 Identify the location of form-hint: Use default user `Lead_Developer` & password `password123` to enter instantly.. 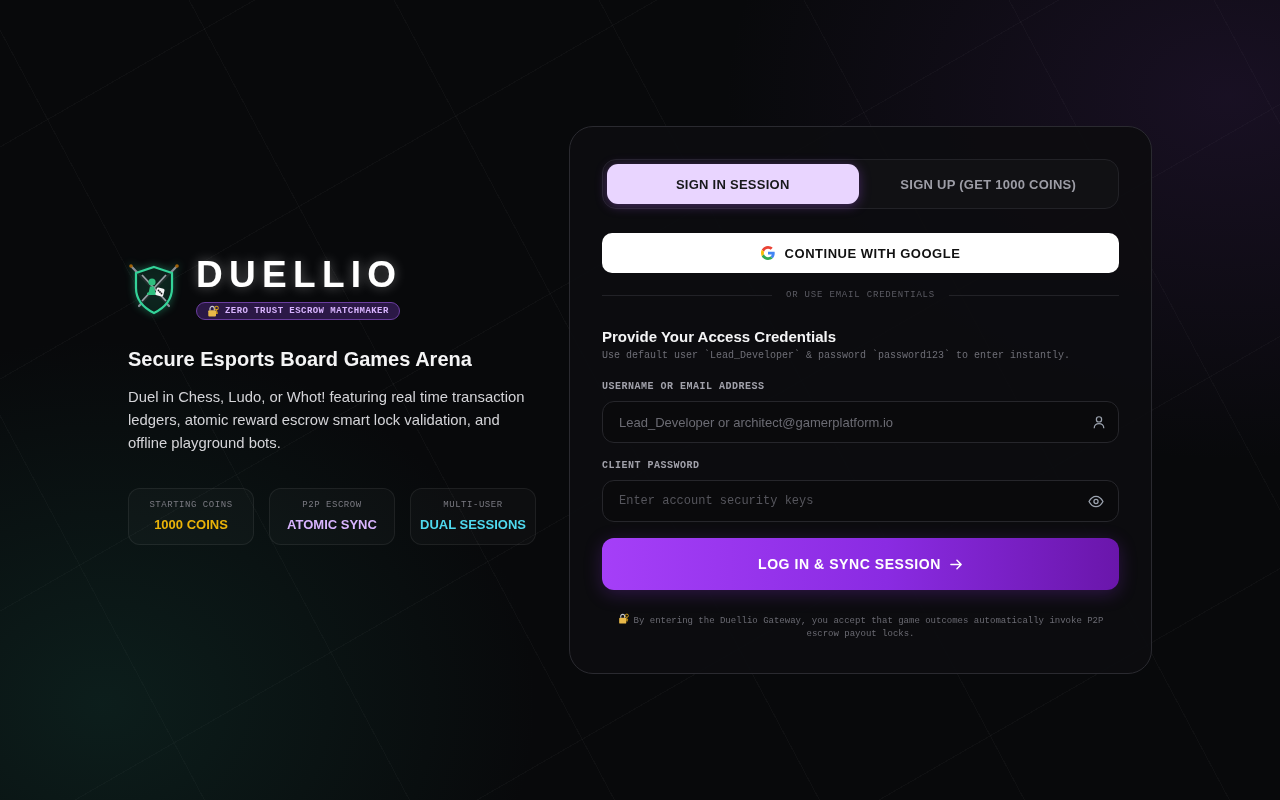
(837, 356).